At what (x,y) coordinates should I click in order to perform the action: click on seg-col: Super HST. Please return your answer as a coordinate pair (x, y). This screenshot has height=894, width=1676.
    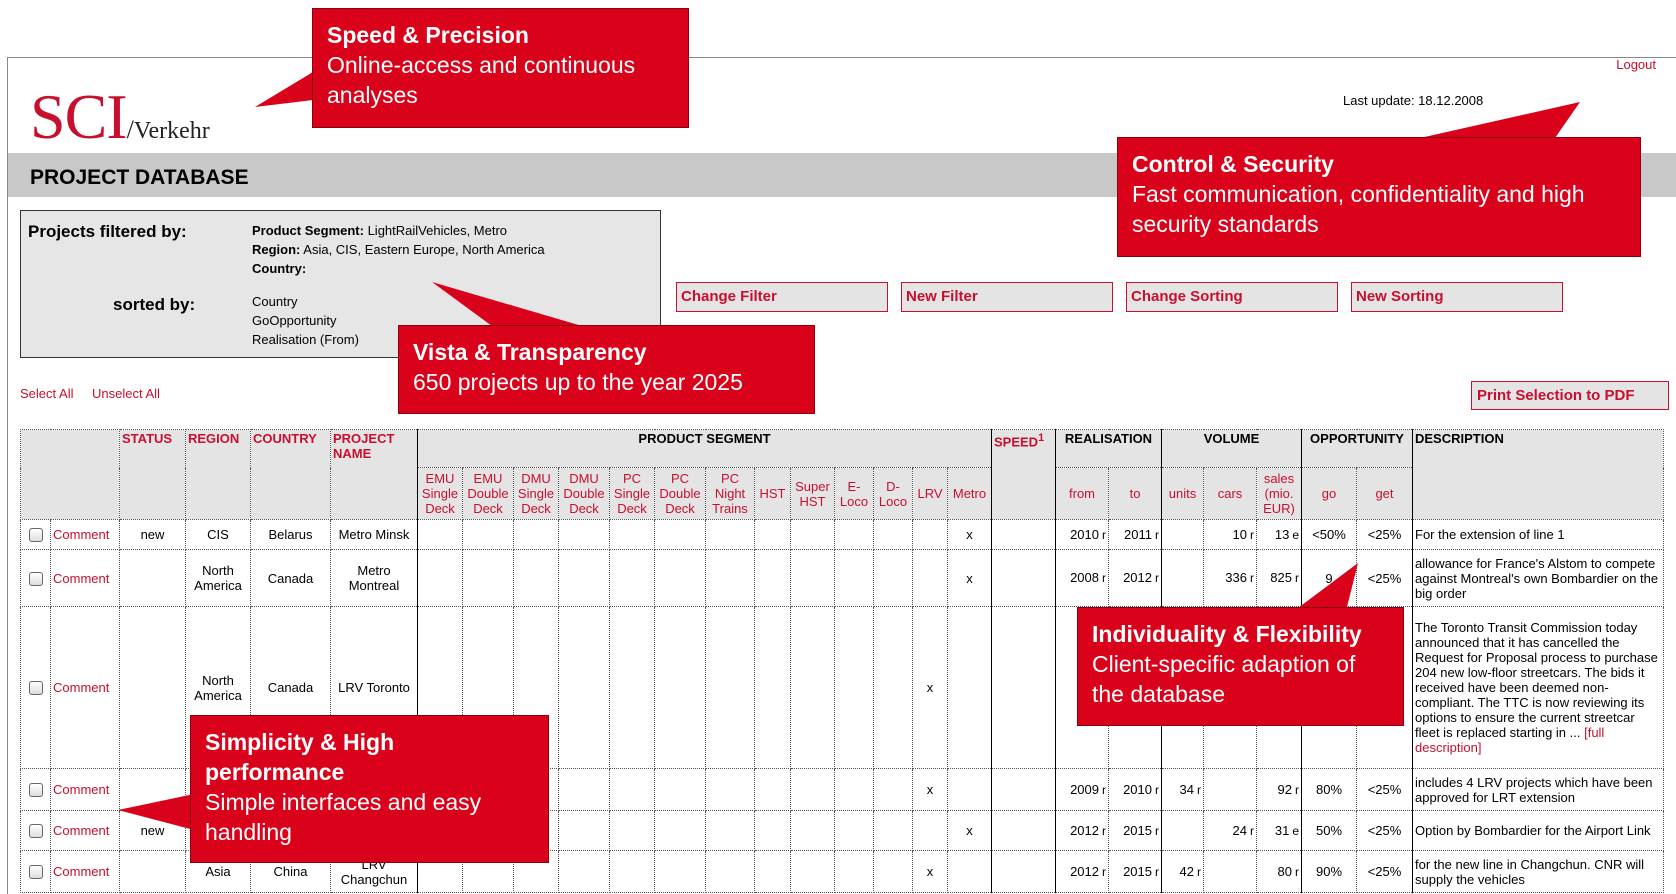
    Looking at the image, I should click on (812, 493).